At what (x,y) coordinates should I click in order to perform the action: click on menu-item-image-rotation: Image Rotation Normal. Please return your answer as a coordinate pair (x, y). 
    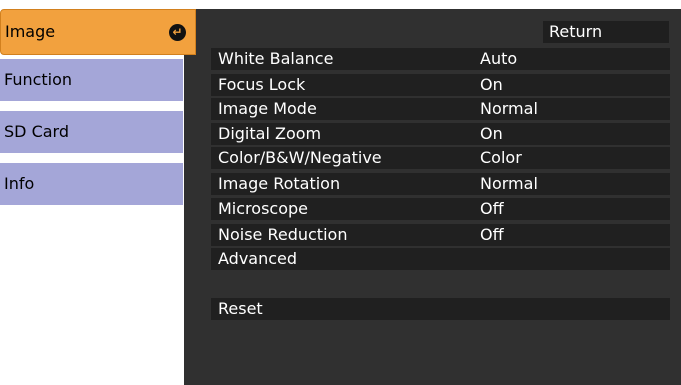
    Looking at the image, I should click on (440, 184).